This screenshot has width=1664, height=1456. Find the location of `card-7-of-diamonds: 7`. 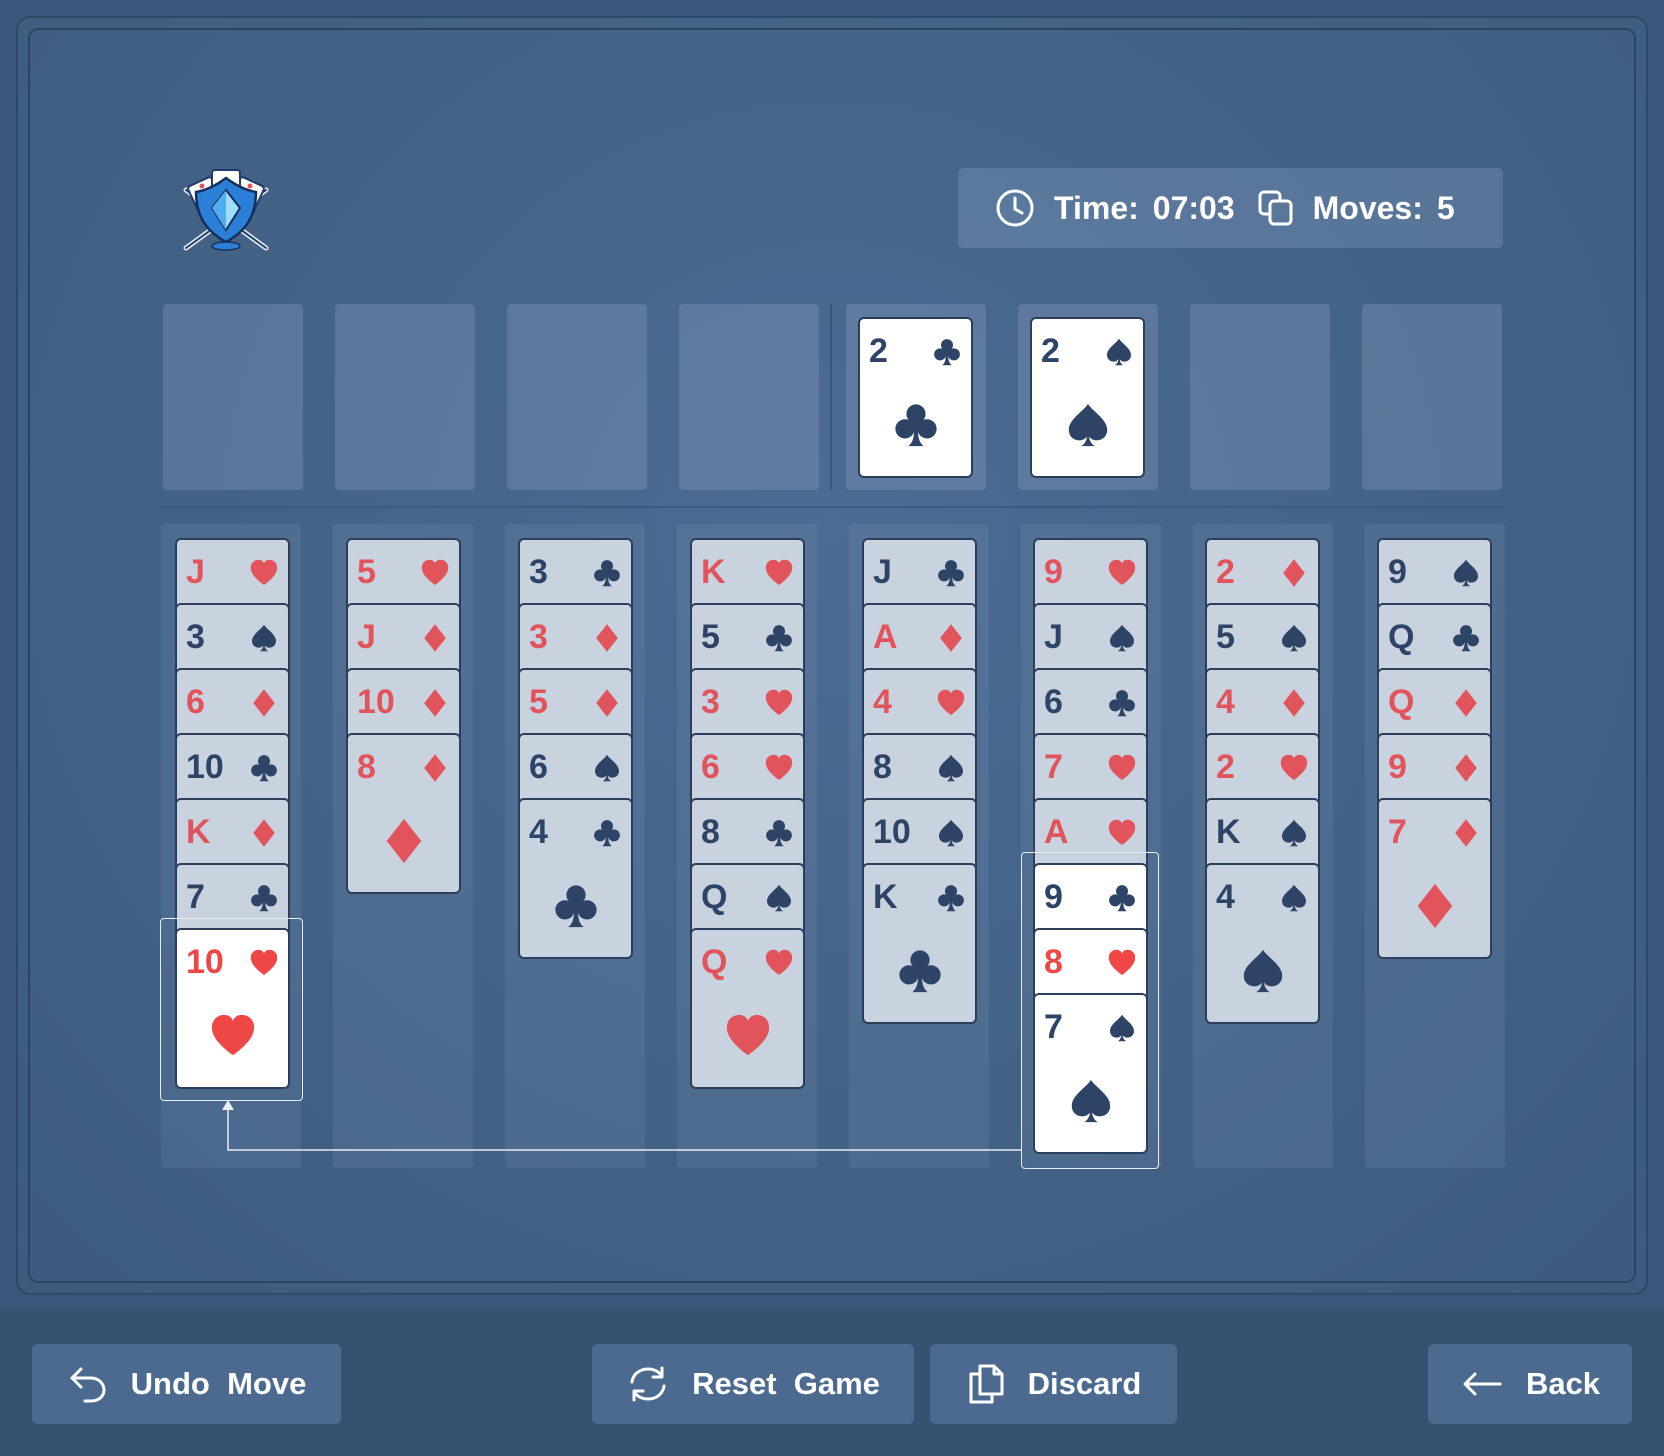

card-7-of-diamonds: 7 is located at coordinates (1434, 878).